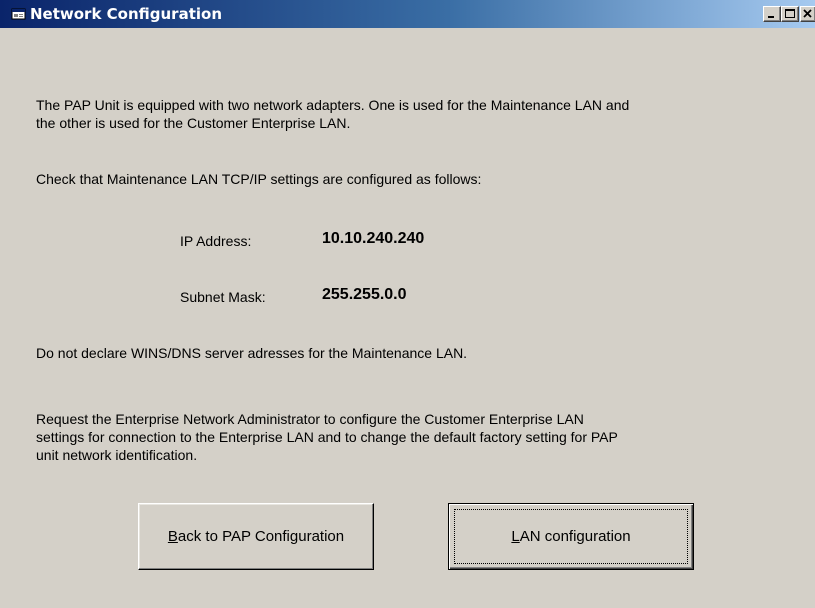  Describe the element at coordinates (19, 14) in the screenshot. I see `window-app-icon` at that location.